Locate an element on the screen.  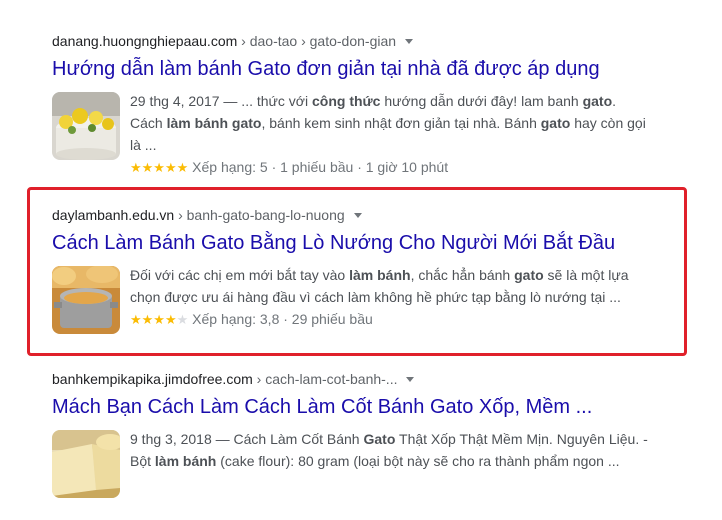
snippet-text: . is located at coordinates (614, 101).